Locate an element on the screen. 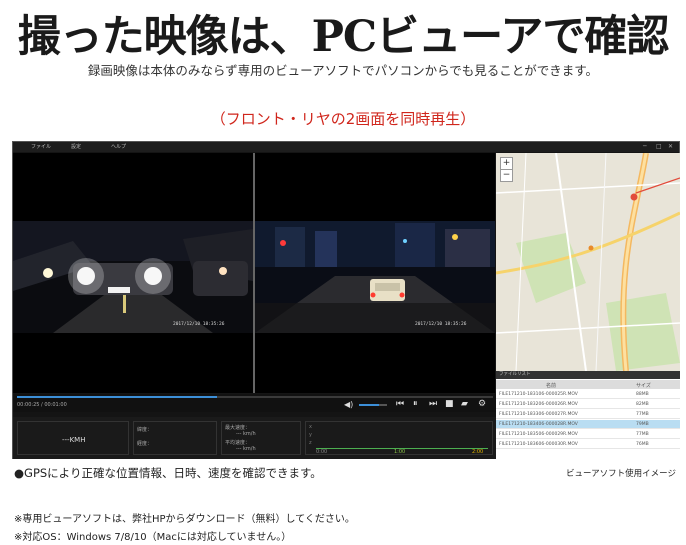 The height and width of the screenshot is (545, 686). dual-playback-caption: （フロント・リヤの2画面を同時再生） is located at coordinates (343, 119).